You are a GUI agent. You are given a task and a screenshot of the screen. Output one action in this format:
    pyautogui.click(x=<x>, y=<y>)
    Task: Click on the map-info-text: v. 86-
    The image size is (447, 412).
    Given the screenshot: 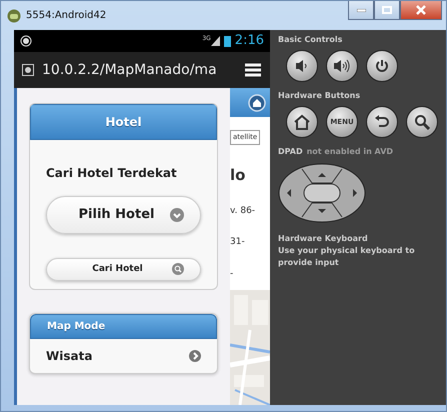 What is the action you would take?
    pyautogui.click(x=243, y=211)
    